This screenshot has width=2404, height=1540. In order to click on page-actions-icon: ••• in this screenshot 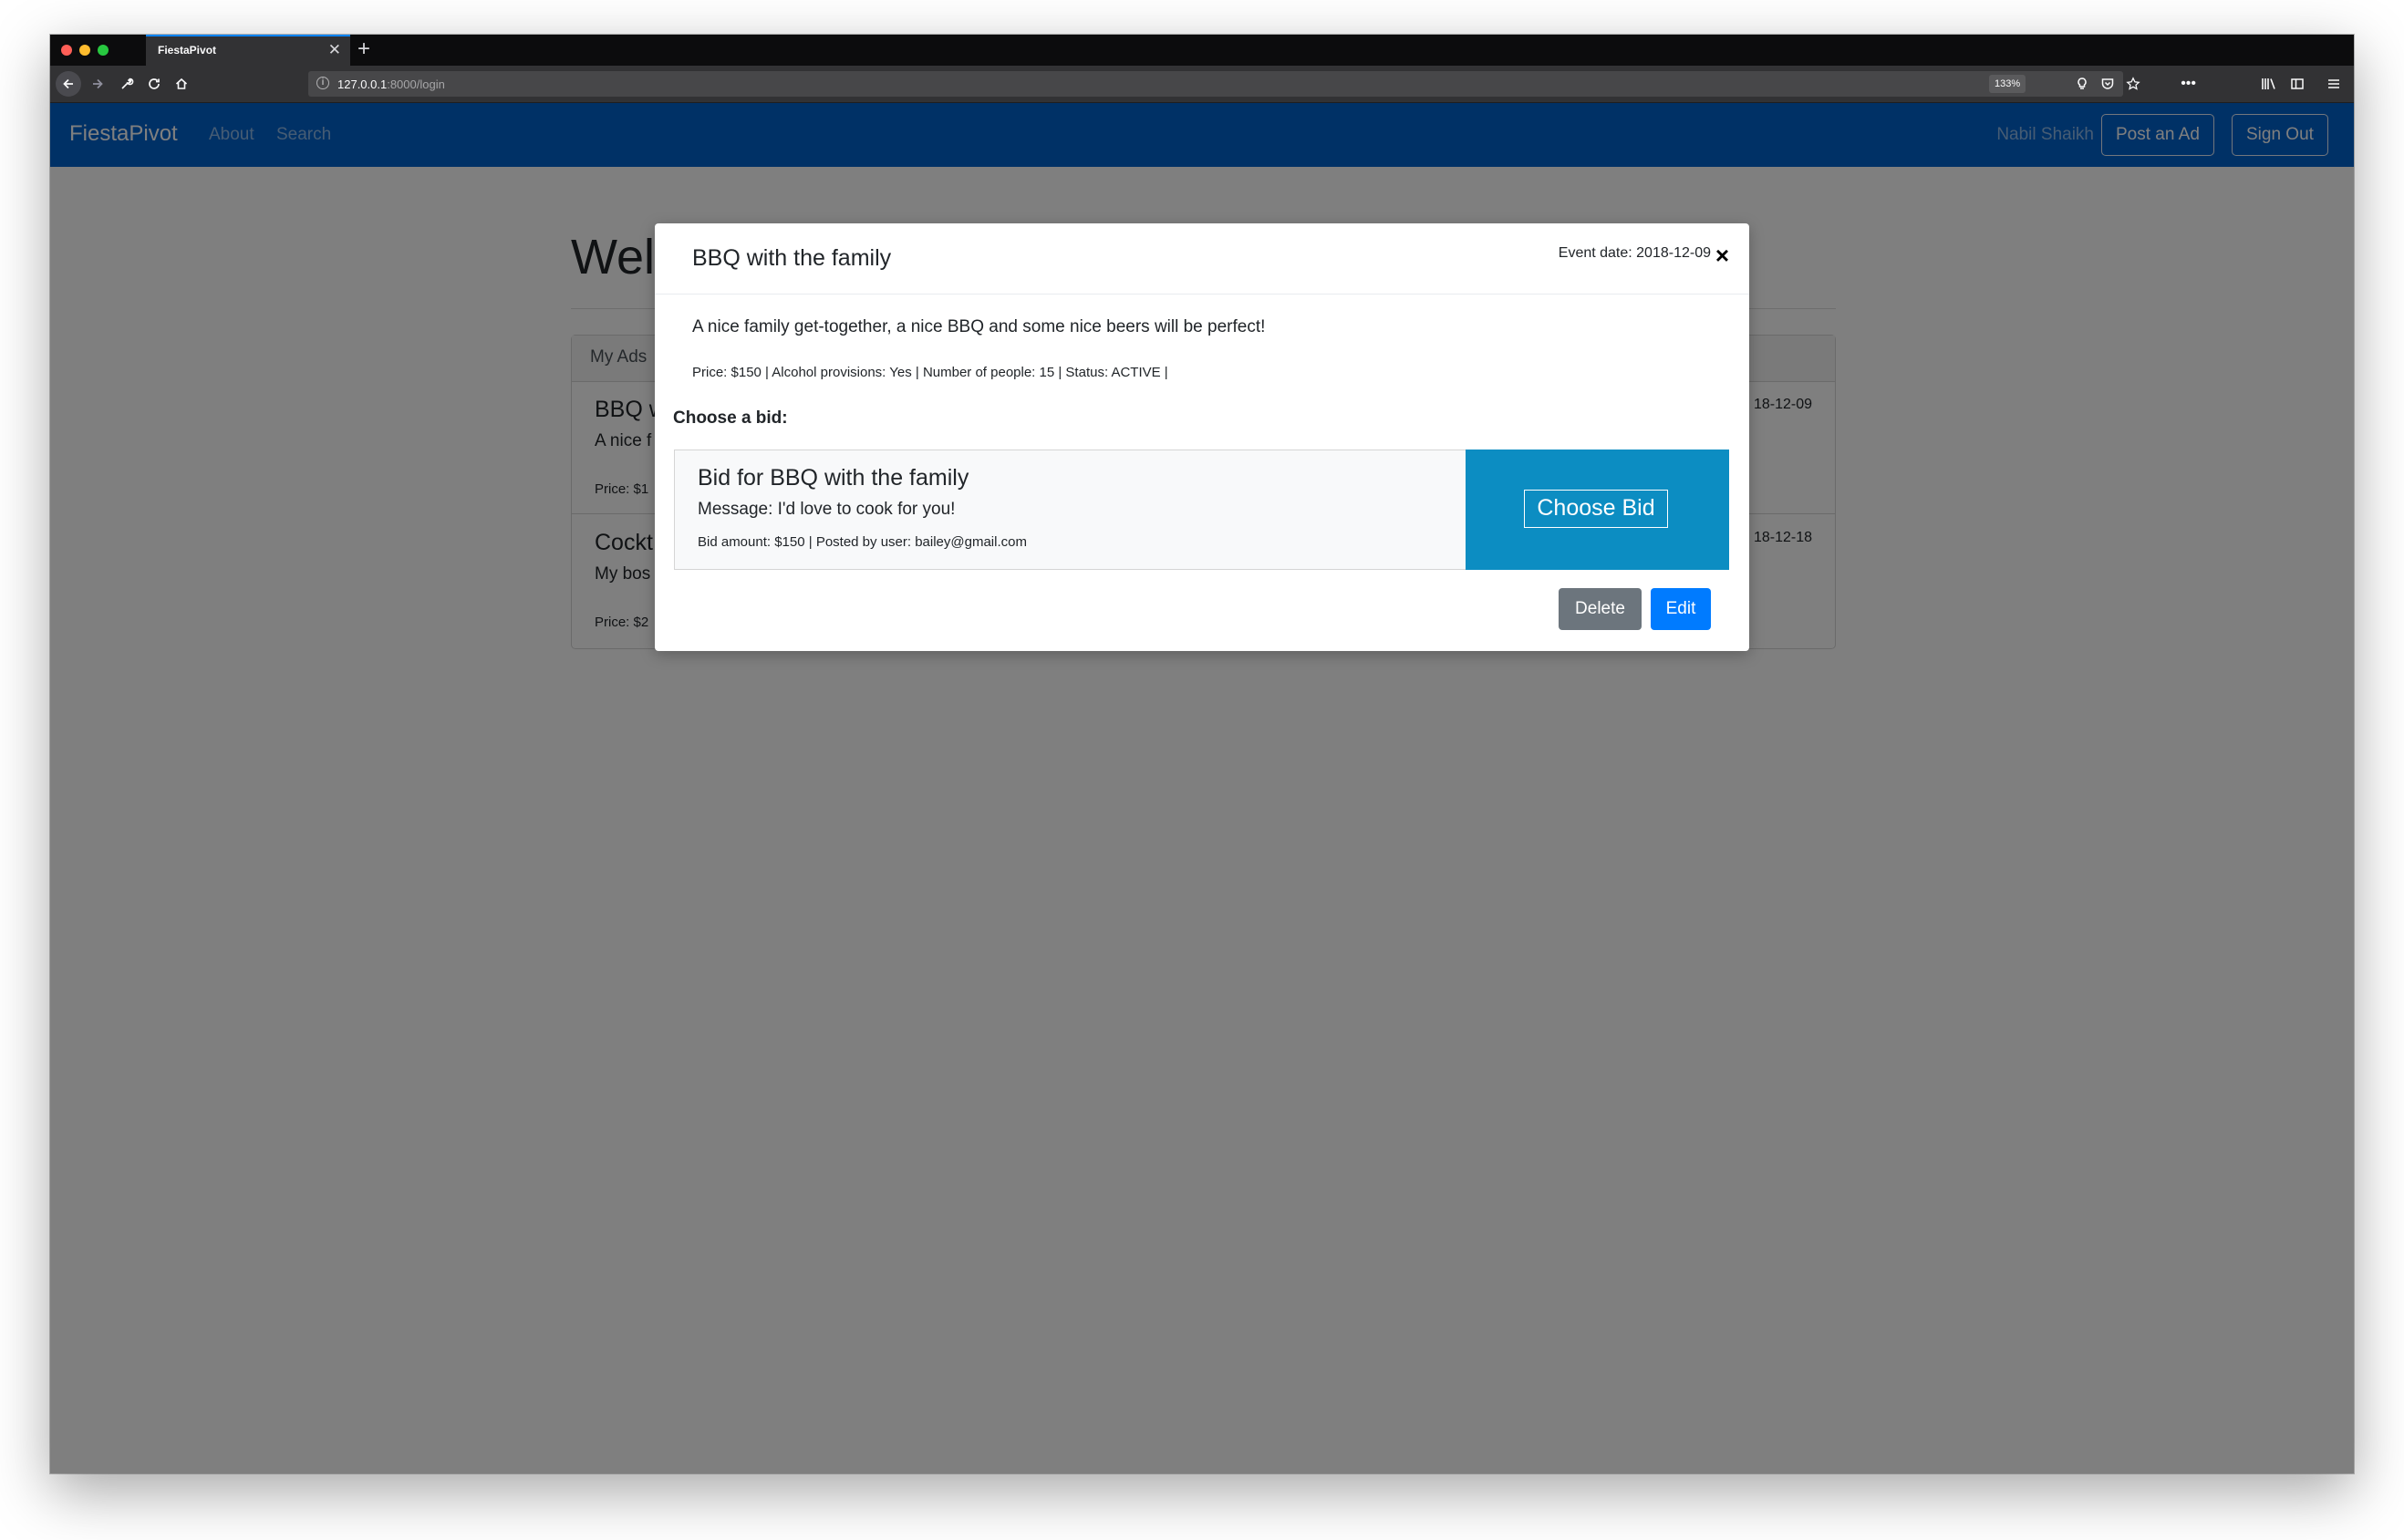, I will do `click(2188, 84)`.